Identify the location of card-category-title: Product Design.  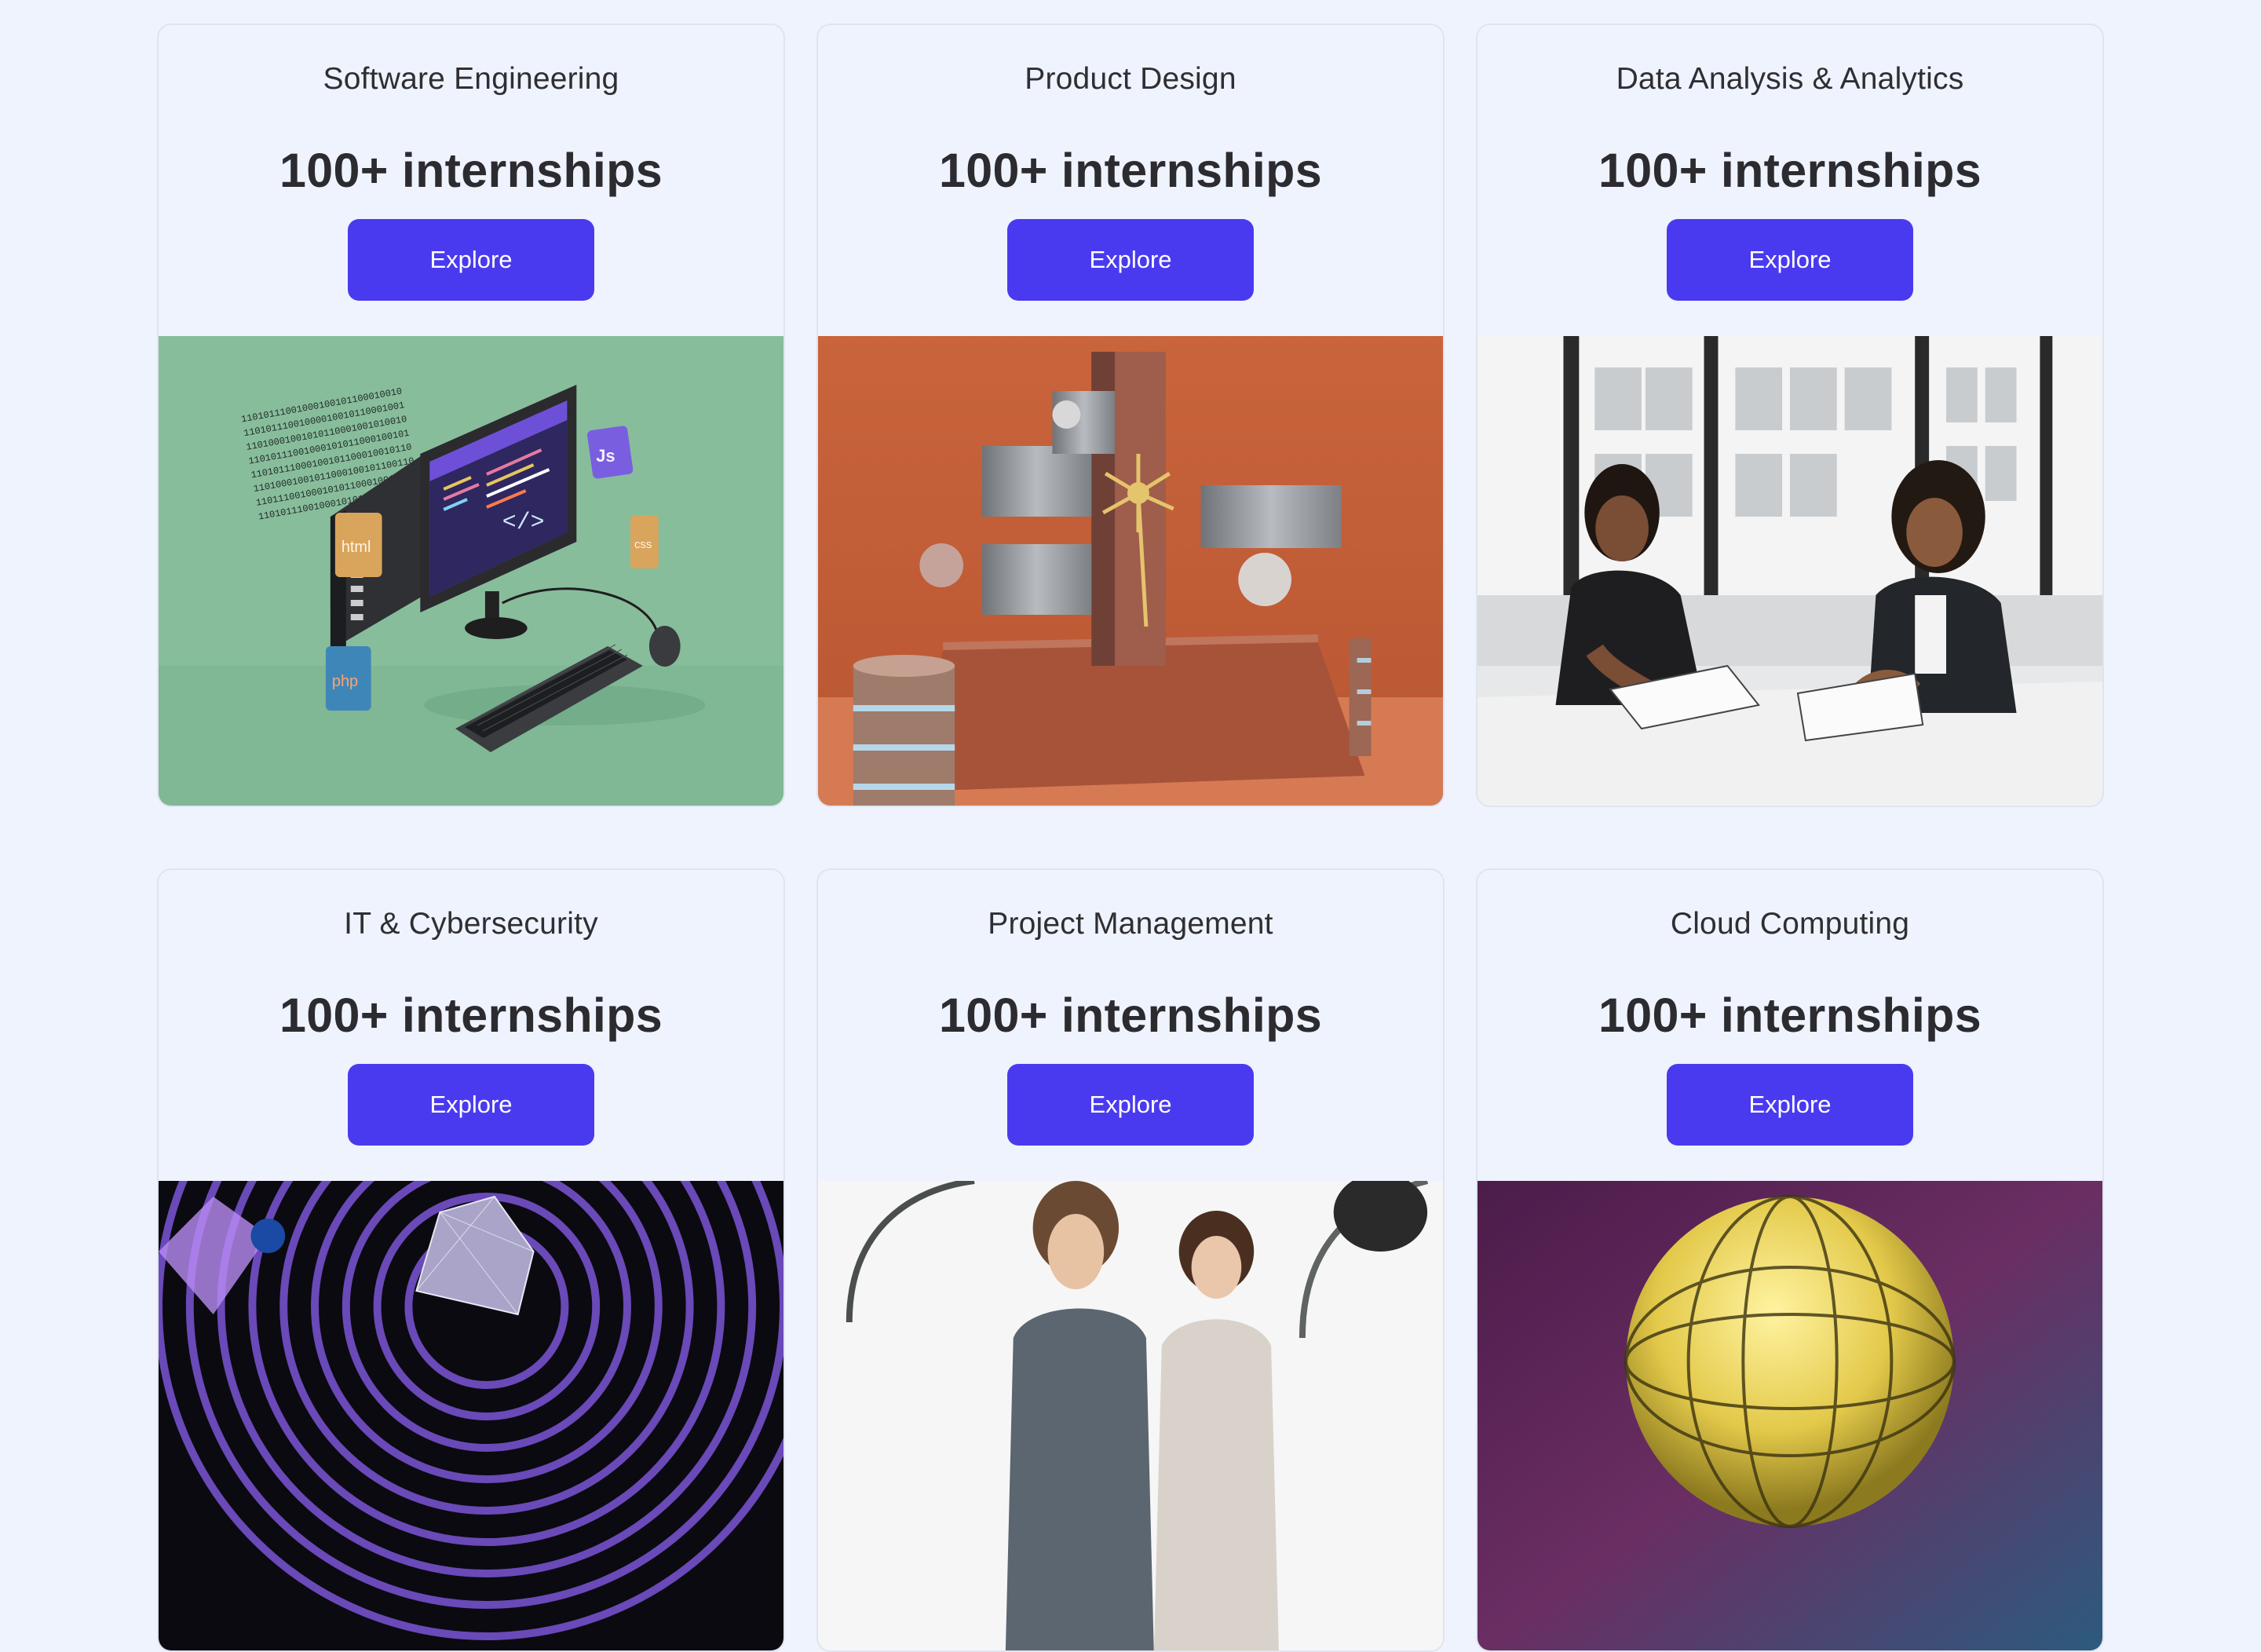
(1130, 79).